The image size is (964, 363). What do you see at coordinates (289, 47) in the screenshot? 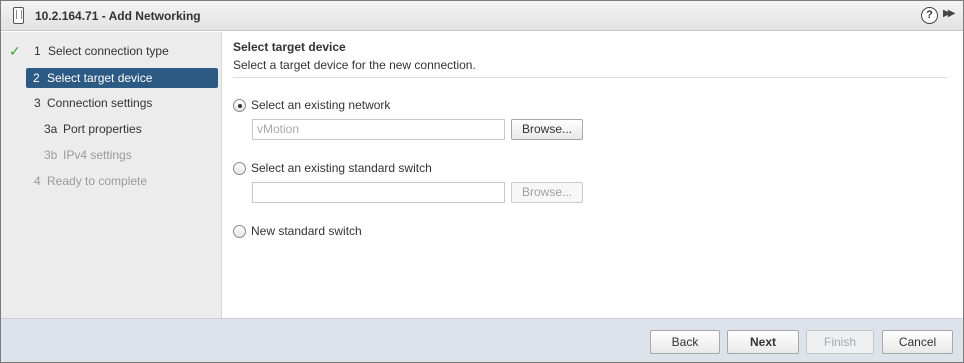
I see `page-title: Select target device` at bounding box center [289, 47].